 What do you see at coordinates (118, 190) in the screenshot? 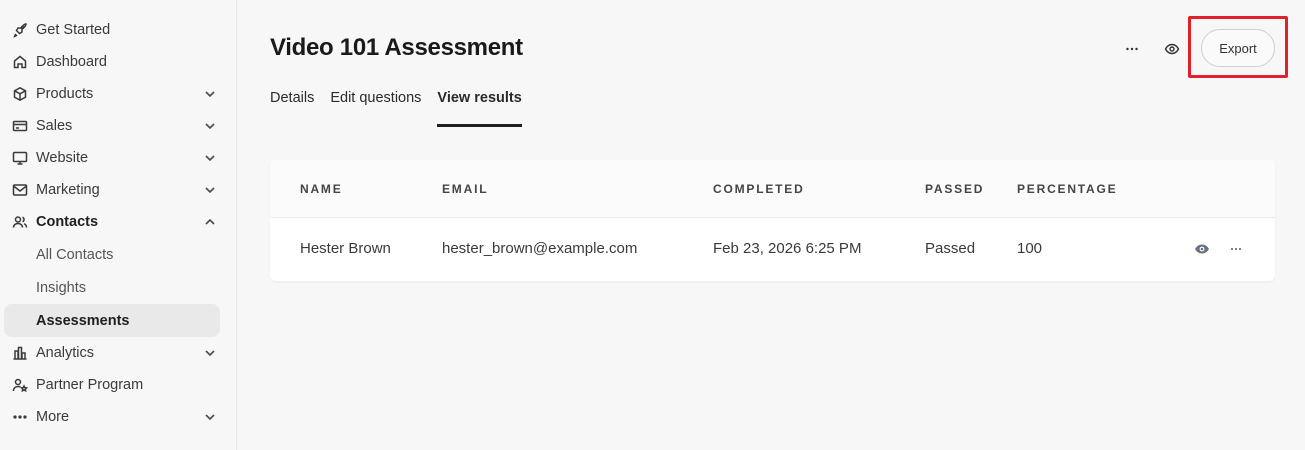
I see `sidebar-item-marketing: Marketing` at bounding box center [118, 190].